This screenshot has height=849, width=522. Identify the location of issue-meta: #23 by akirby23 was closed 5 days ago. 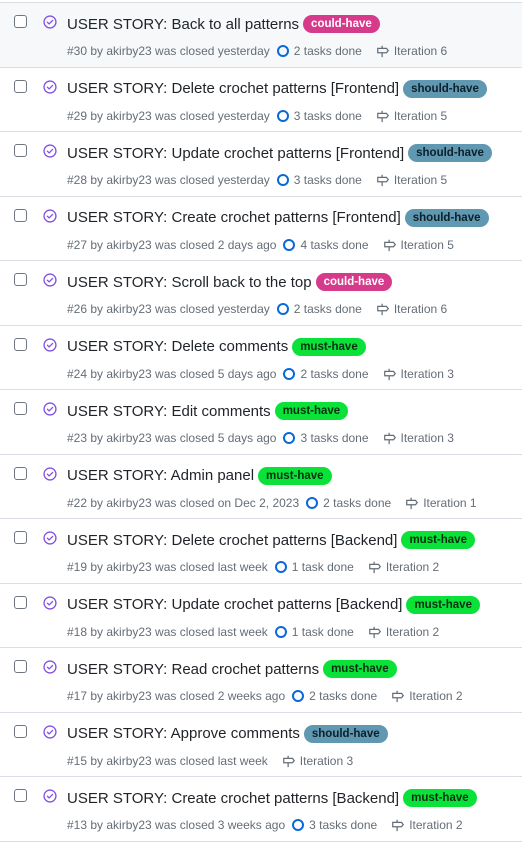
(172, 438).